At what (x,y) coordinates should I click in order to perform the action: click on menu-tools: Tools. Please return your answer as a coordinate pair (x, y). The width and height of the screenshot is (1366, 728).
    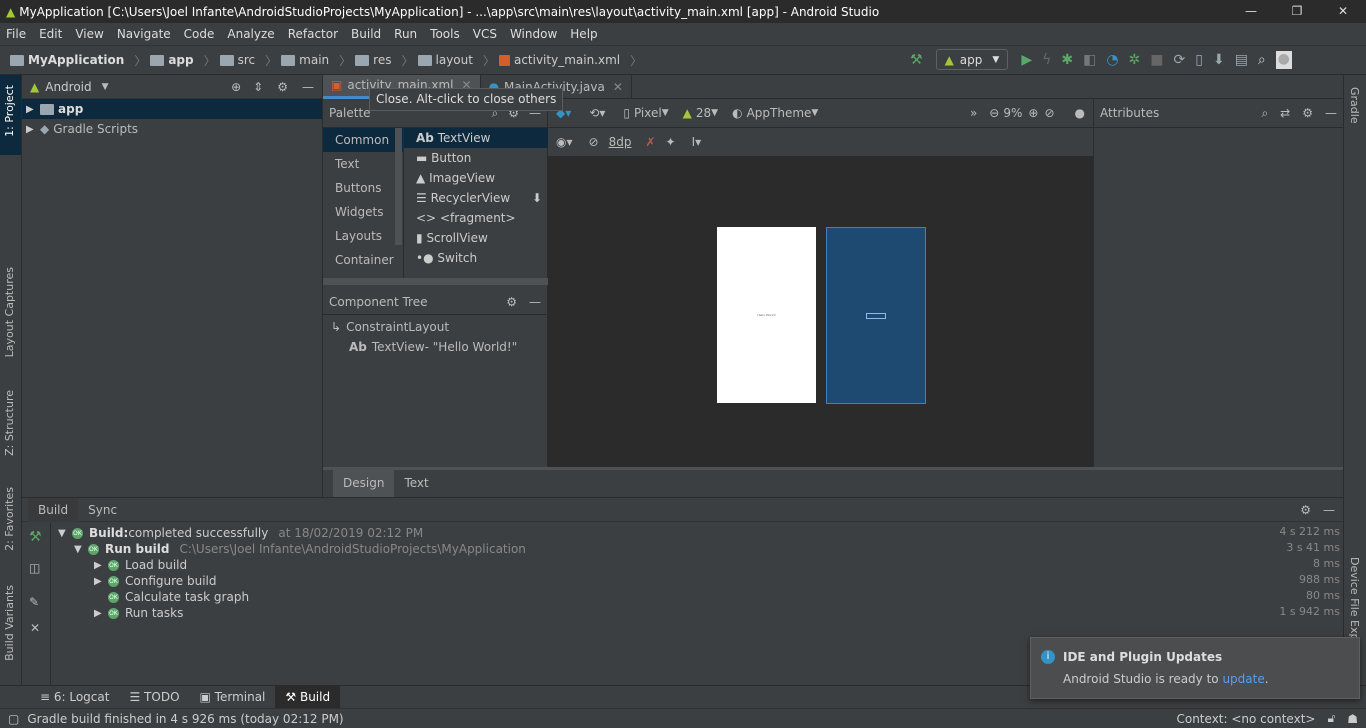
    Looking at the image, I should click on (445, 34).